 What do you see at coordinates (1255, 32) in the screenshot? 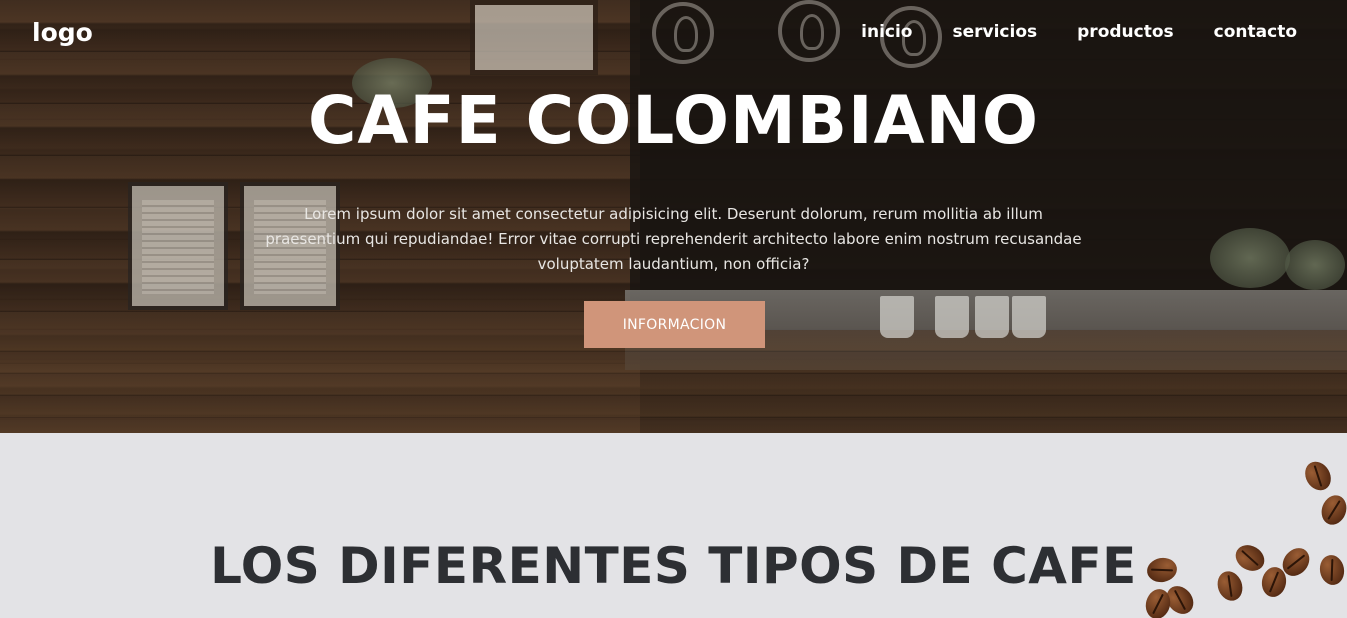
I see `nav-link-contacto: contacto` at bounding box center [1255, 32].